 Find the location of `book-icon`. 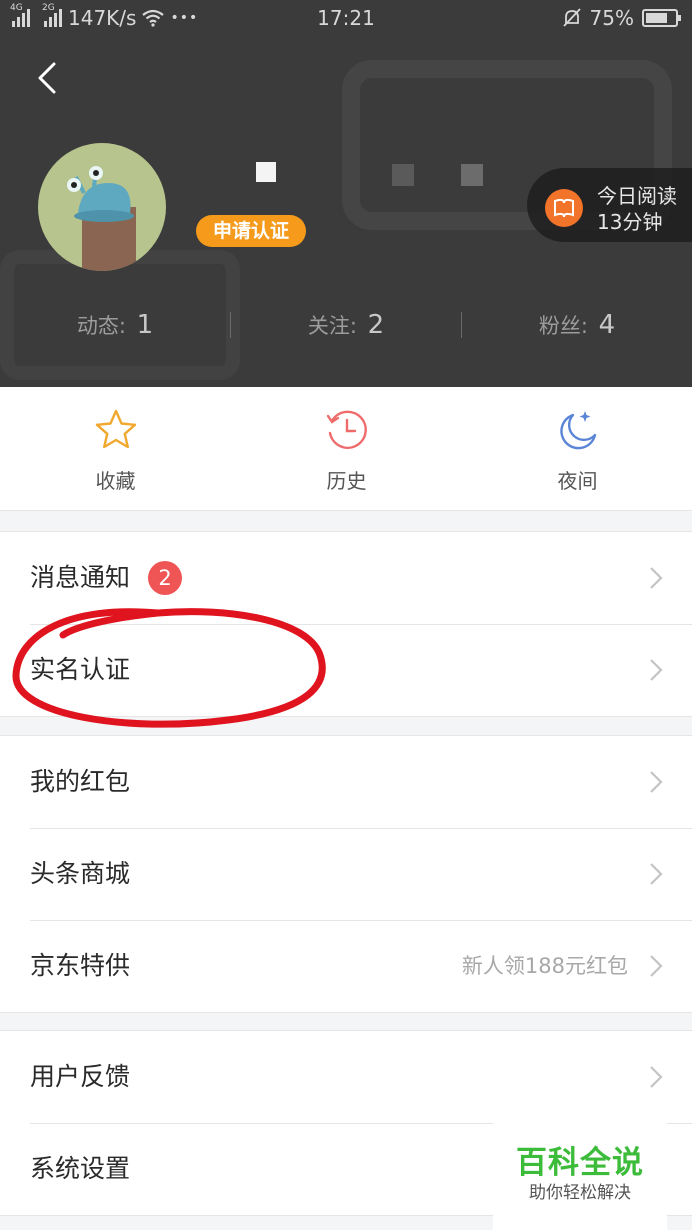

book-icon is located at coordinates (564, 208).